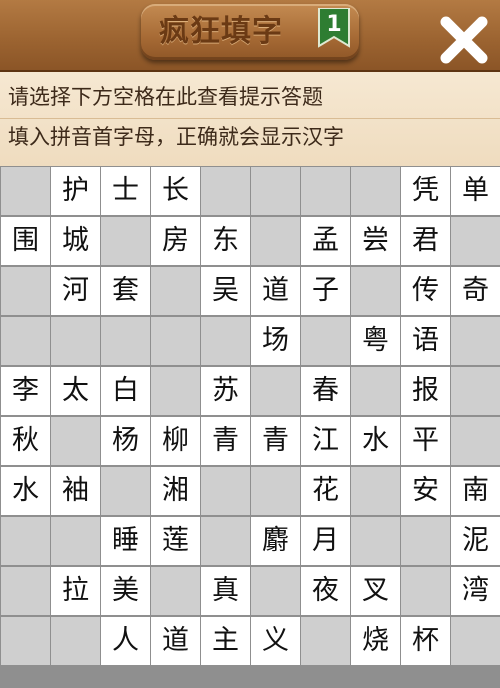  I want to click on grid-cell-filled: 南, so click(475, 491).